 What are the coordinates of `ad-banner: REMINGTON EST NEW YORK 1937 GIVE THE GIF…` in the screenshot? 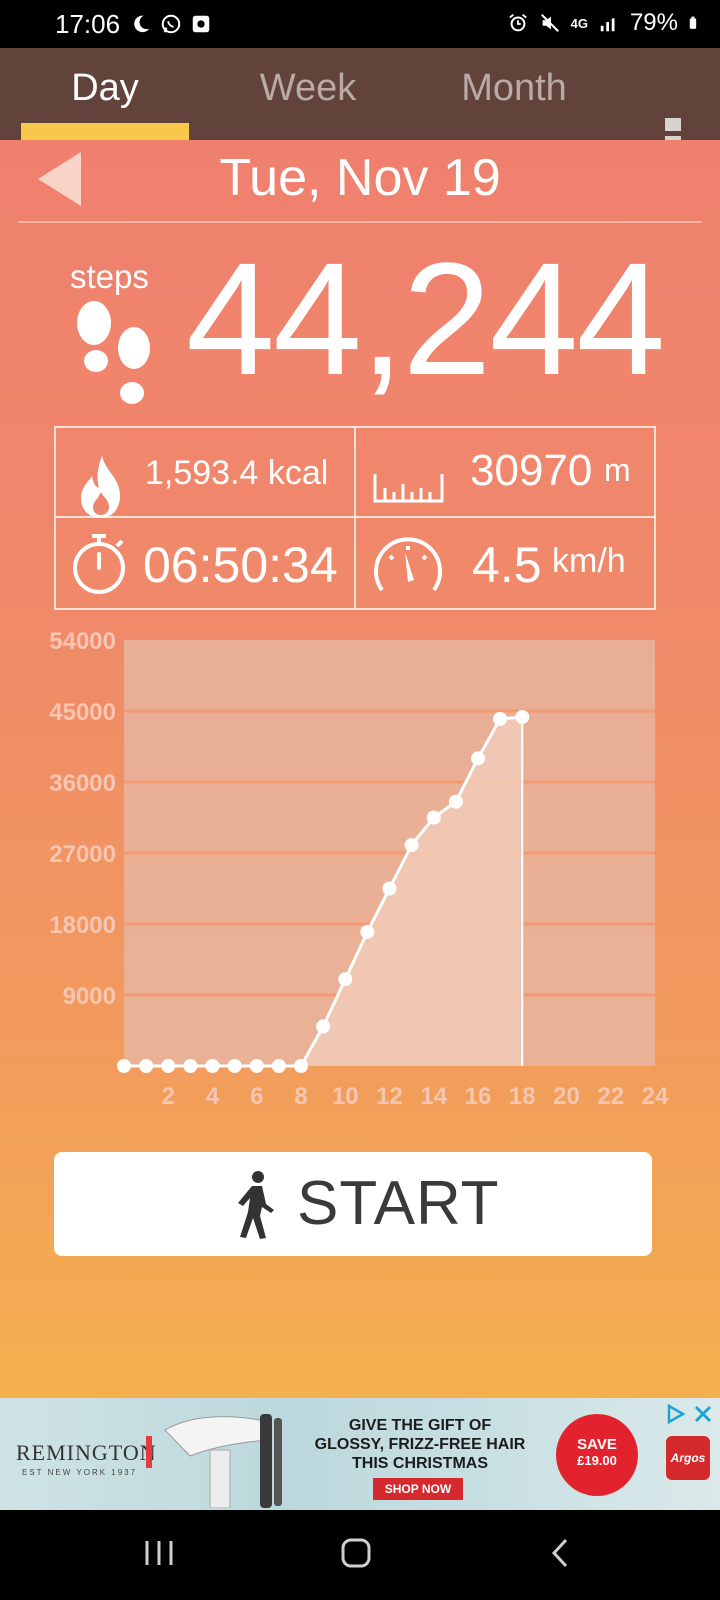 It's located at (360, 1454).